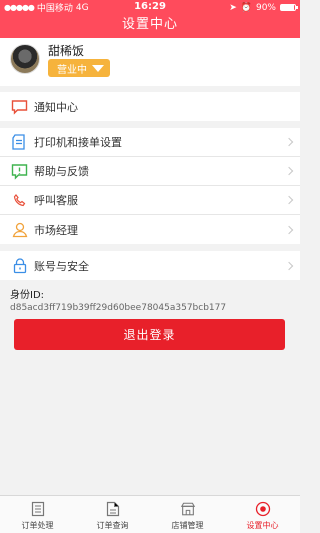 The width and height of the screenshot is (320, 533). Describe the element at coordinates (27, 295) in the screenshot. I see `identity-label: 身份ID:` at that location.